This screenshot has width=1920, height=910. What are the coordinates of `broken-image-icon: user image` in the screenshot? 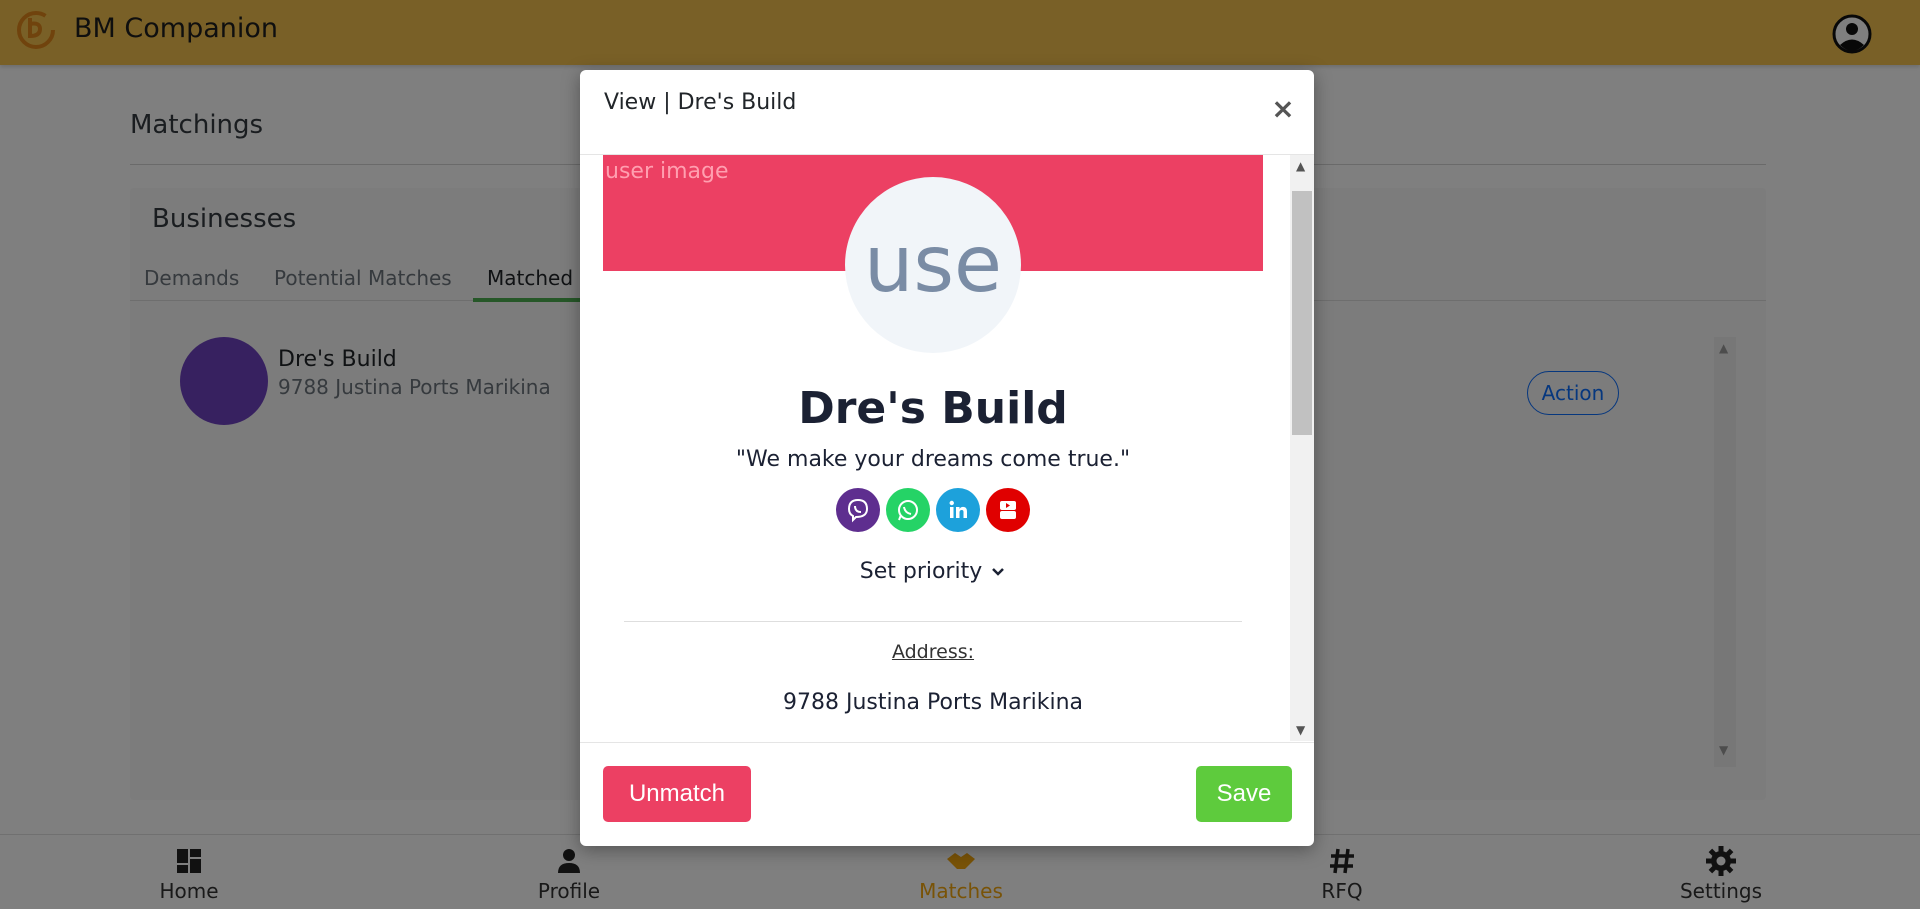 It's located at (667, 171).